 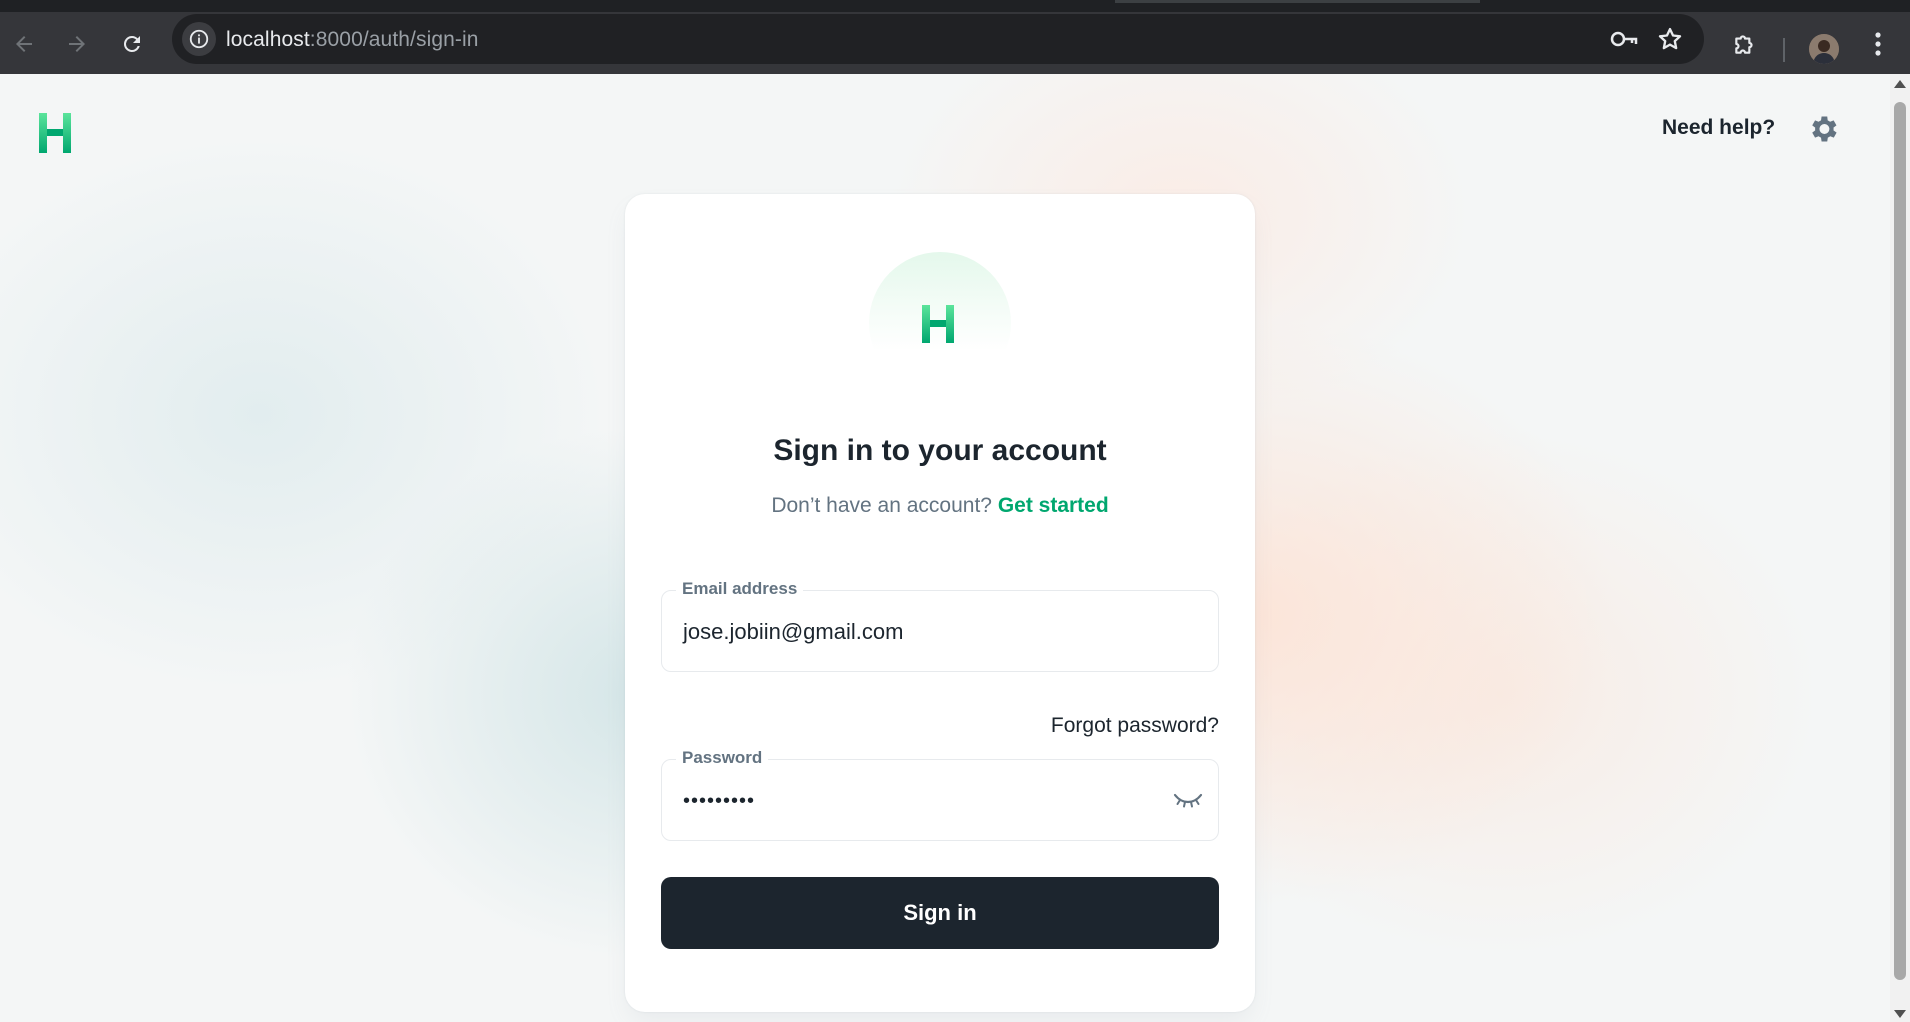 I want to click on url-text: localhost:8000/auth/sign-in, so click(x=352, y=40).